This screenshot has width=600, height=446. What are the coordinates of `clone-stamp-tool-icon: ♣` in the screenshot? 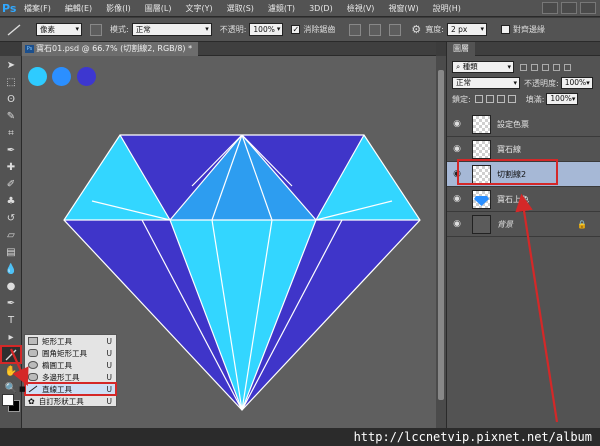 It's located at (11, 201).